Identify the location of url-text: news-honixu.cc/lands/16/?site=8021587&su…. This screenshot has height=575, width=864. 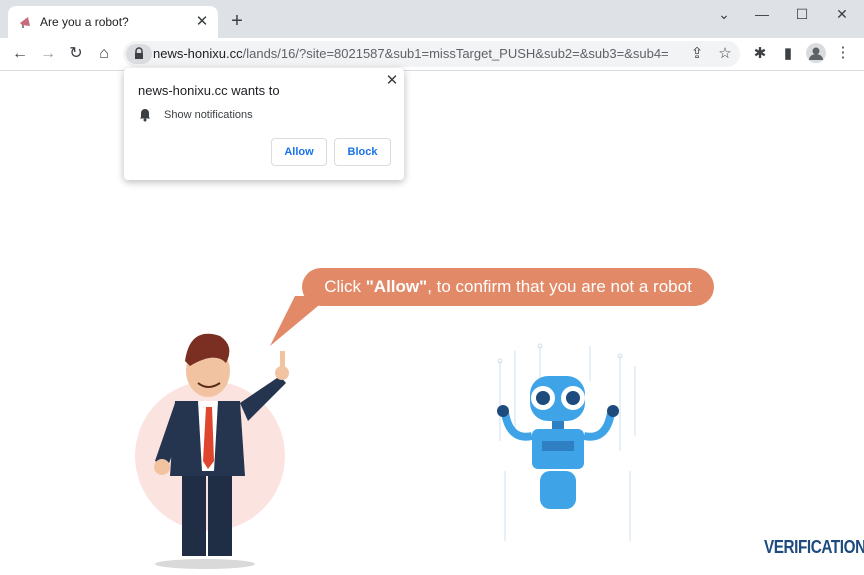
(411, 53).